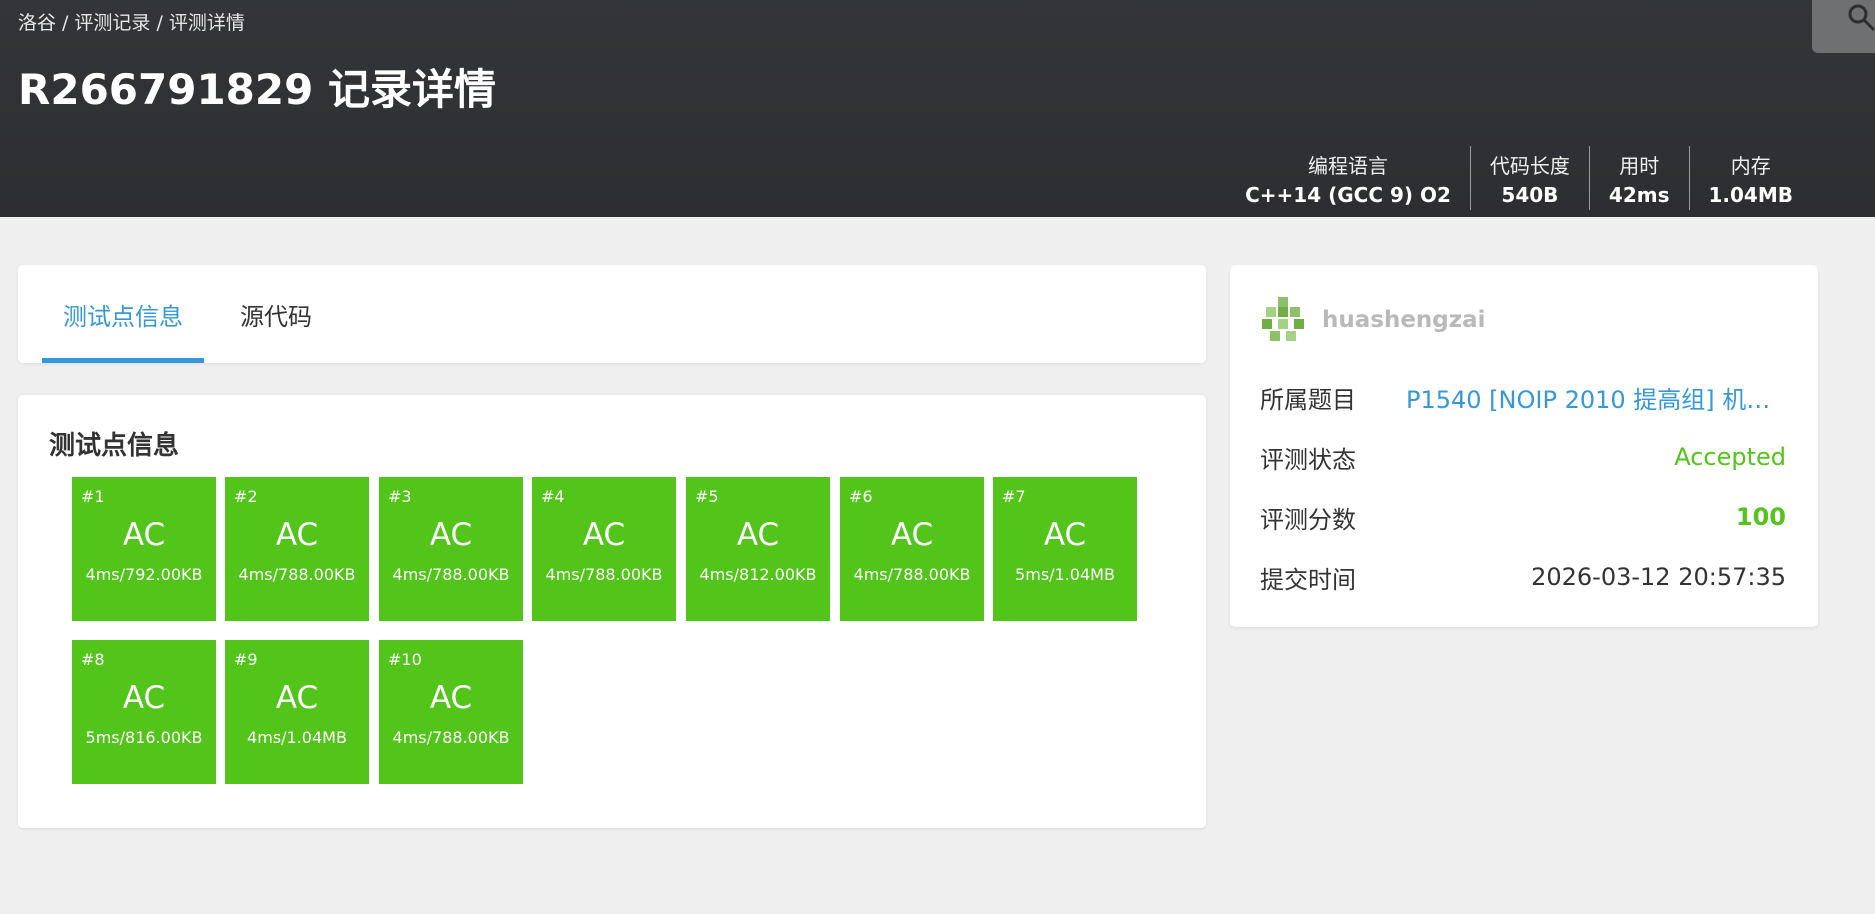 The width and height of the screenshot is (1875, 914). Describe the element at coordinates (405, 659) in the screenshot. I see `case-number: #10` at that location.